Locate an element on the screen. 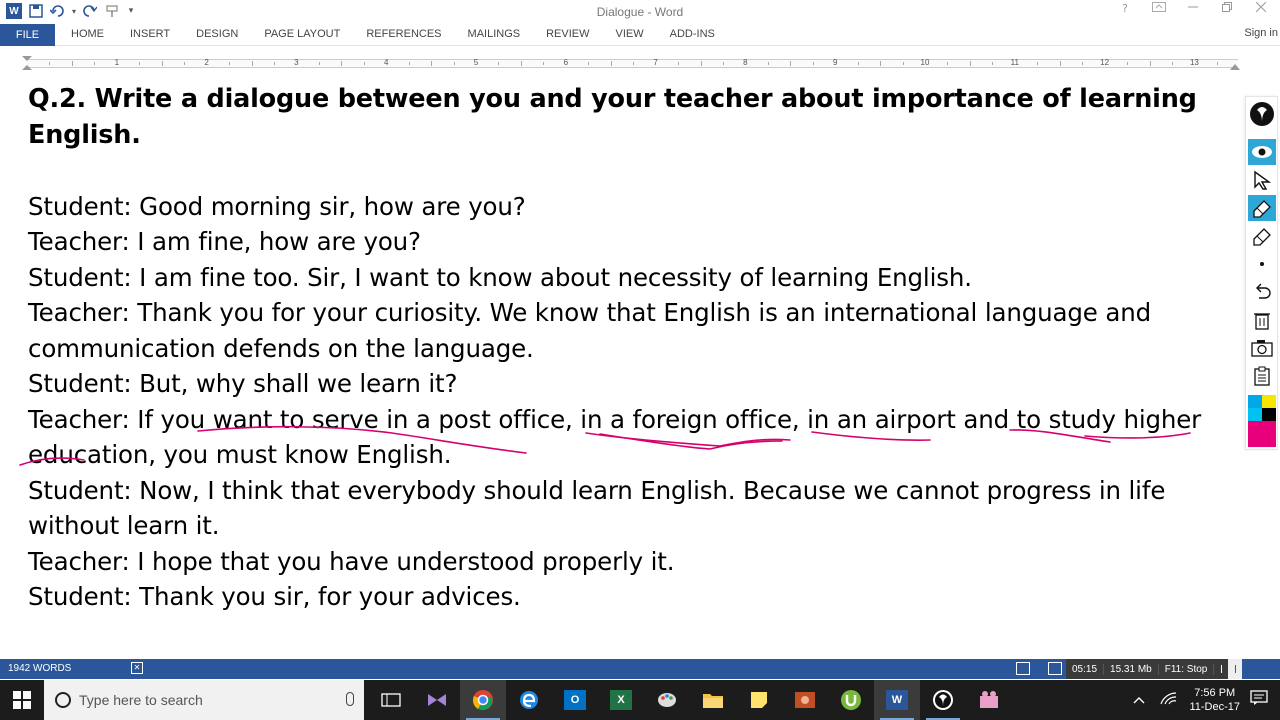 The width and height of the screenshot is (1280, 720). eraser-icon is located at coordinates (1262, 236).